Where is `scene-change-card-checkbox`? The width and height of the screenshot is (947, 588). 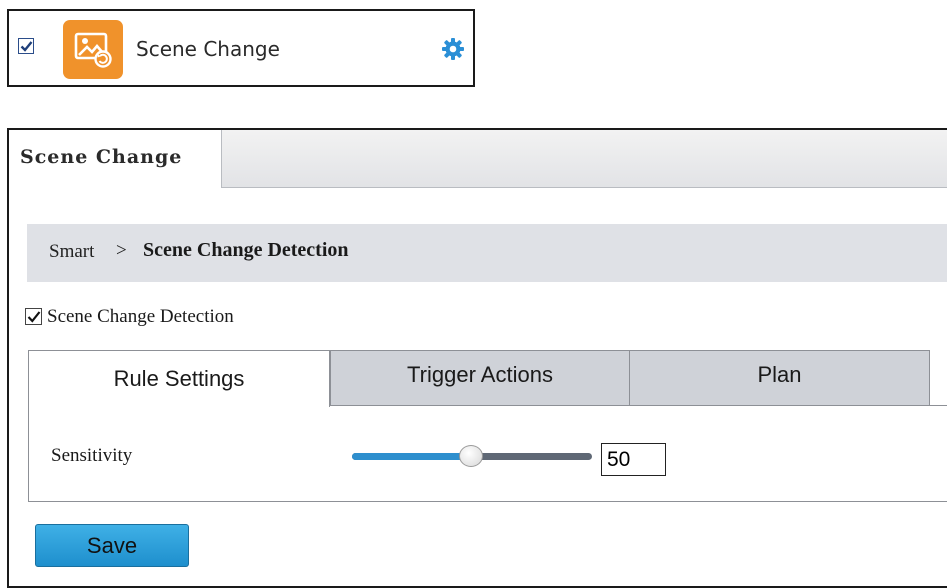
scene-change-card-checkbox is located at coordinates (26, 46).